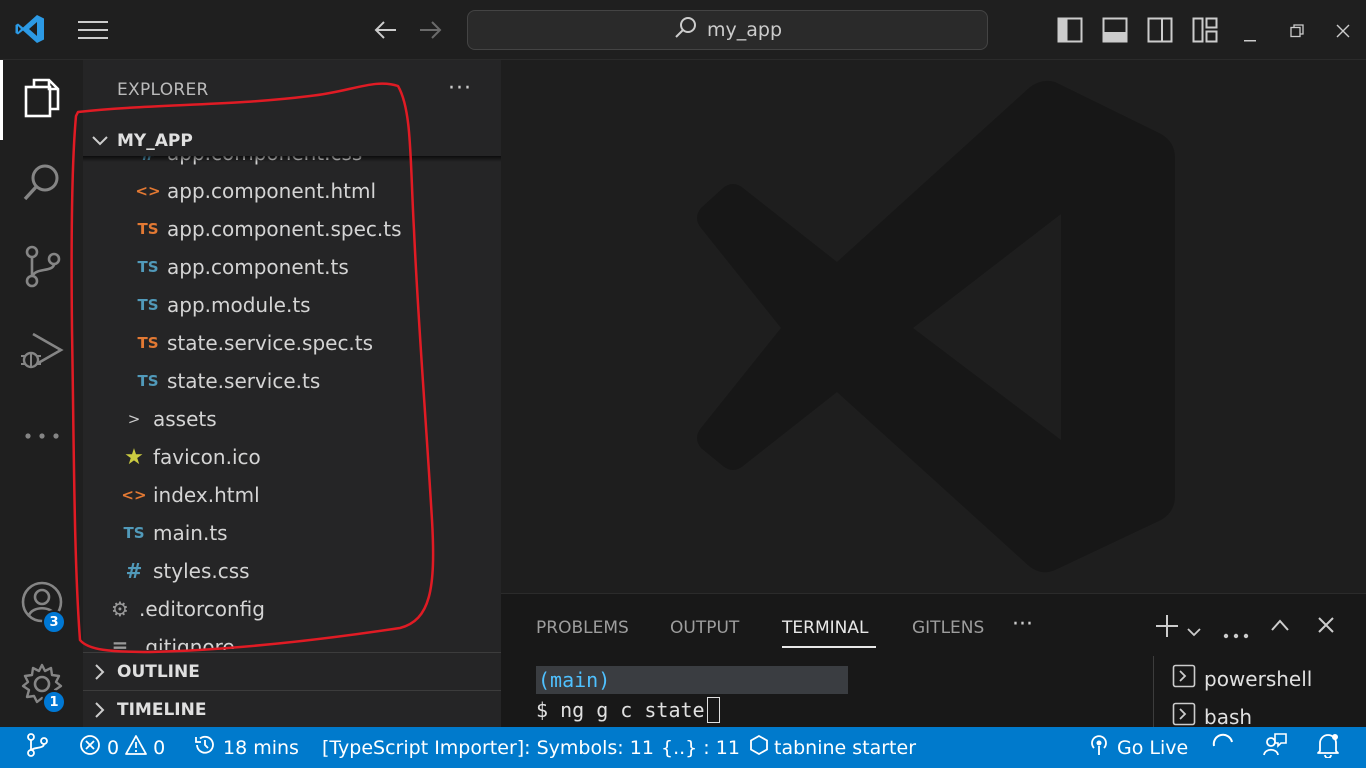  Describe the element at coordinates (385, 32) in the screenshot. I see `back-arrow-icon` at that location.